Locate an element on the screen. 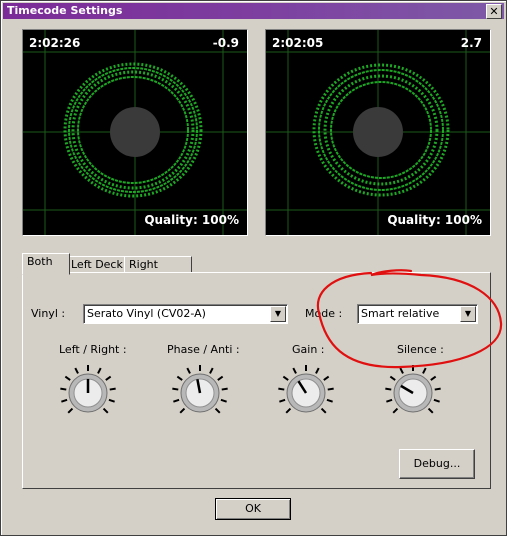 This screenshot has width=507, height=536. knob-label-gain: Gain : is located at coordinates (308, 349).